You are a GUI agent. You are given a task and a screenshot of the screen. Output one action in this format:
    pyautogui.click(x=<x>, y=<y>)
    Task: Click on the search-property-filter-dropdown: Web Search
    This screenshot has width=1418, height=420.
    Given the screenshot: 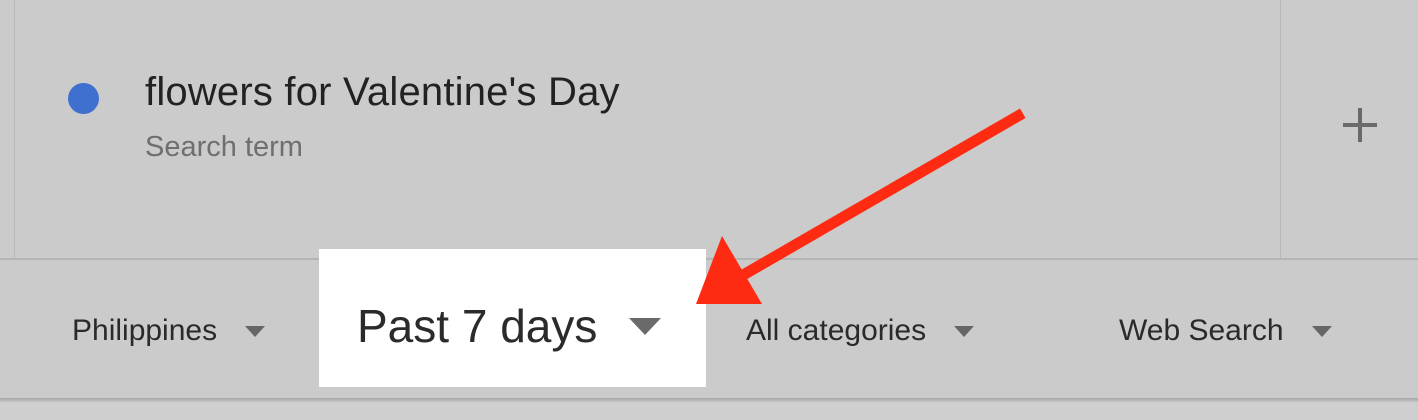 What is the action you would take?
    pyautogui.click(x=1225, y=331)
    